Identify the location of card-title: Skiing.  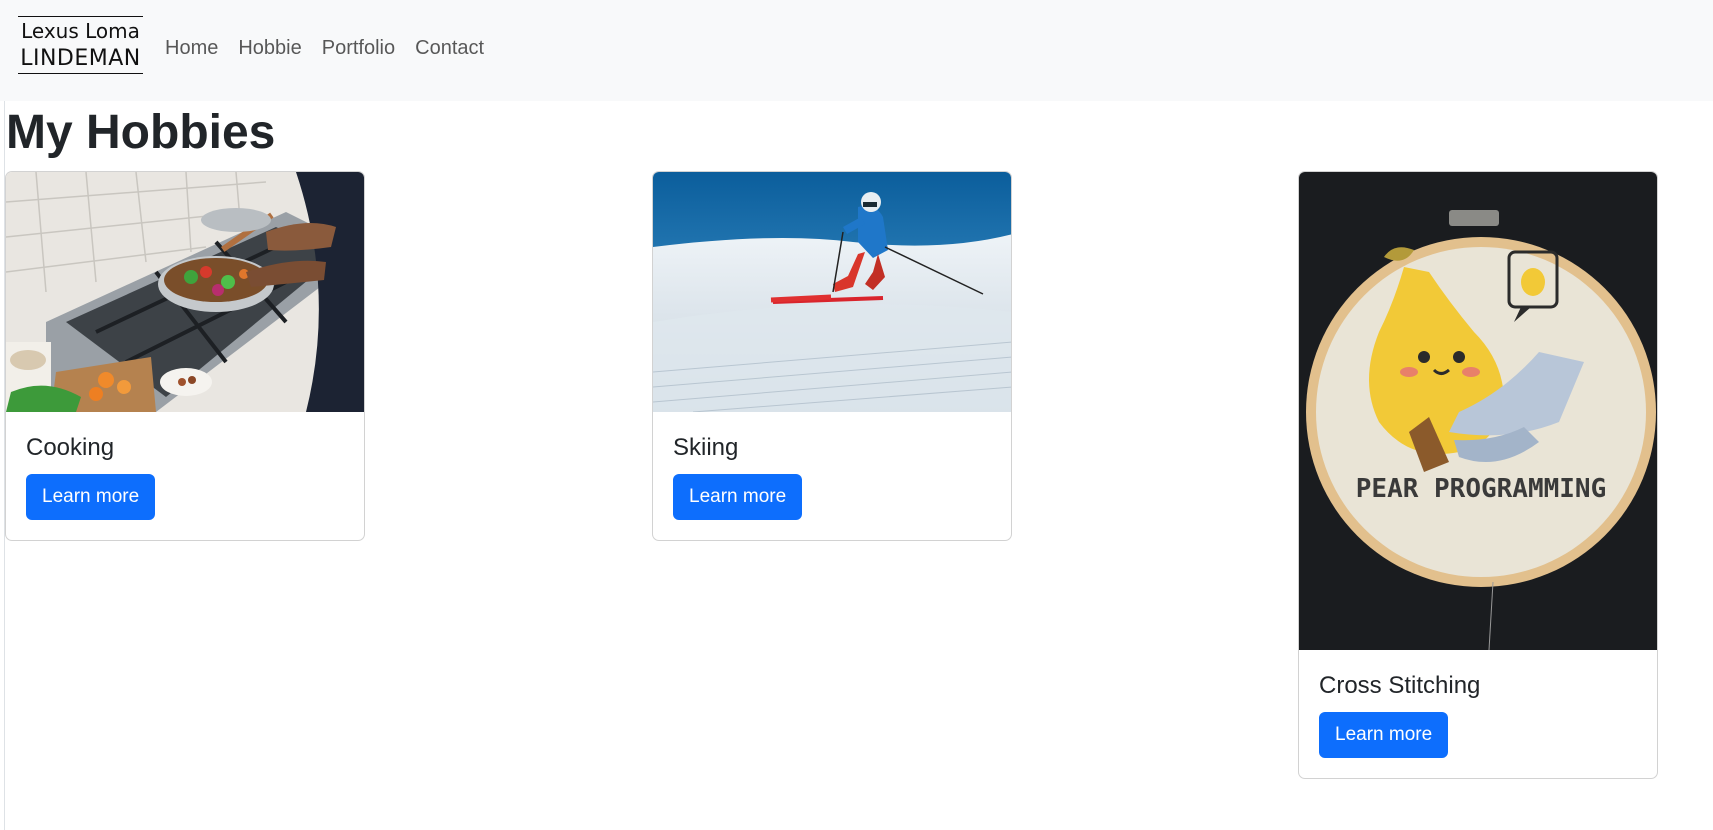
(706, 447).